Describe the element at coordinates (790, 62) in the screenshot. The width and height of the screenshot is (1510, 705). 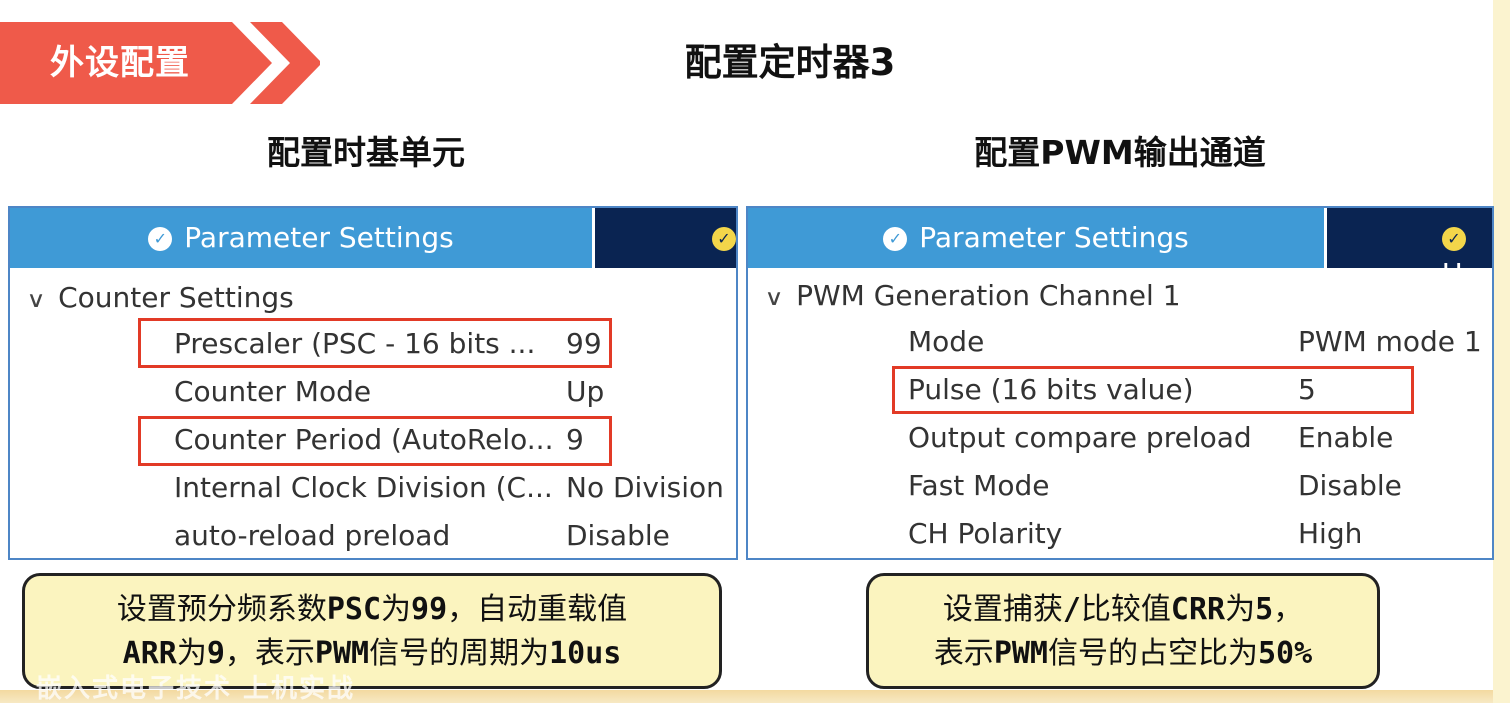
I see `page-title: 配置定时器3` at that location.